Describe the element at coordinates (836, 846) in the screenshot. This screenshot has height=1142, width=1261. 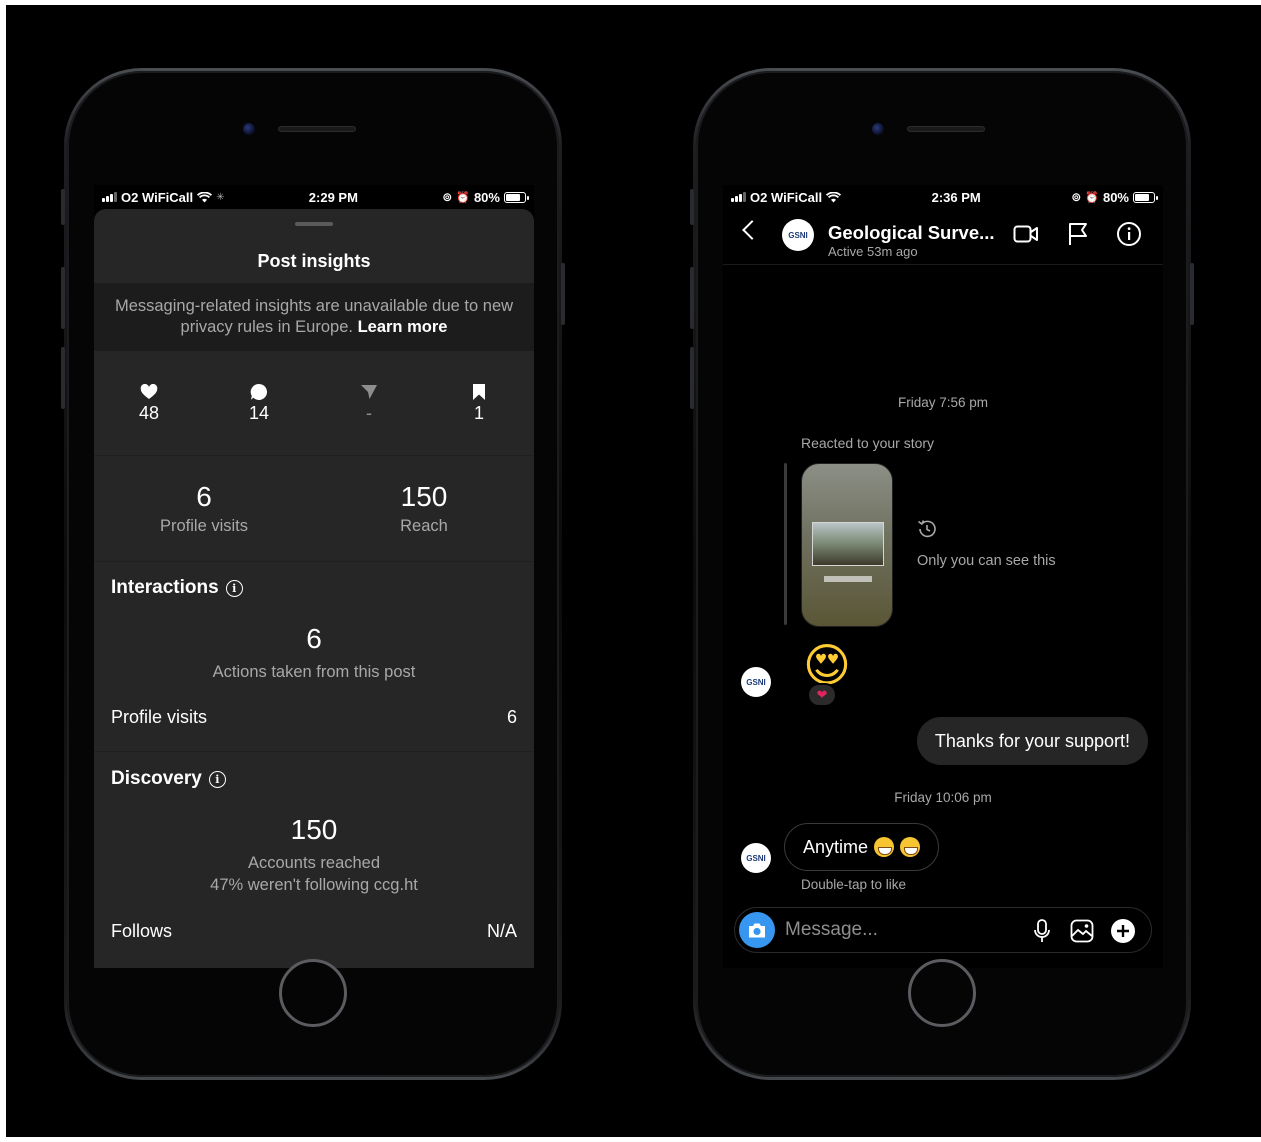
I see `message-text: Anytime` at that location.